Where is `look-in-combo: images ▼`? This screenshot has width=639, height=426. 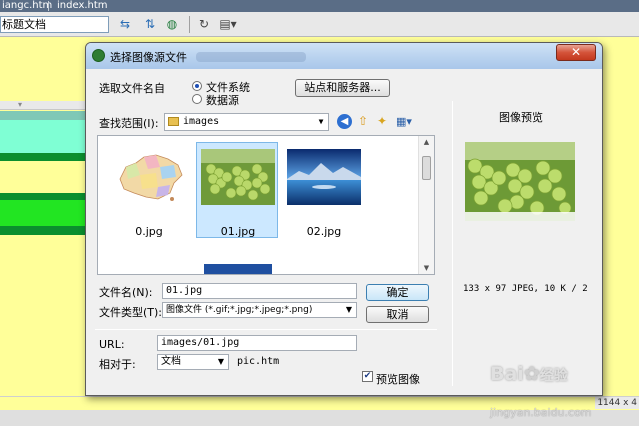
look-in-combo: images ▼ is located at coordinates (246, 122).